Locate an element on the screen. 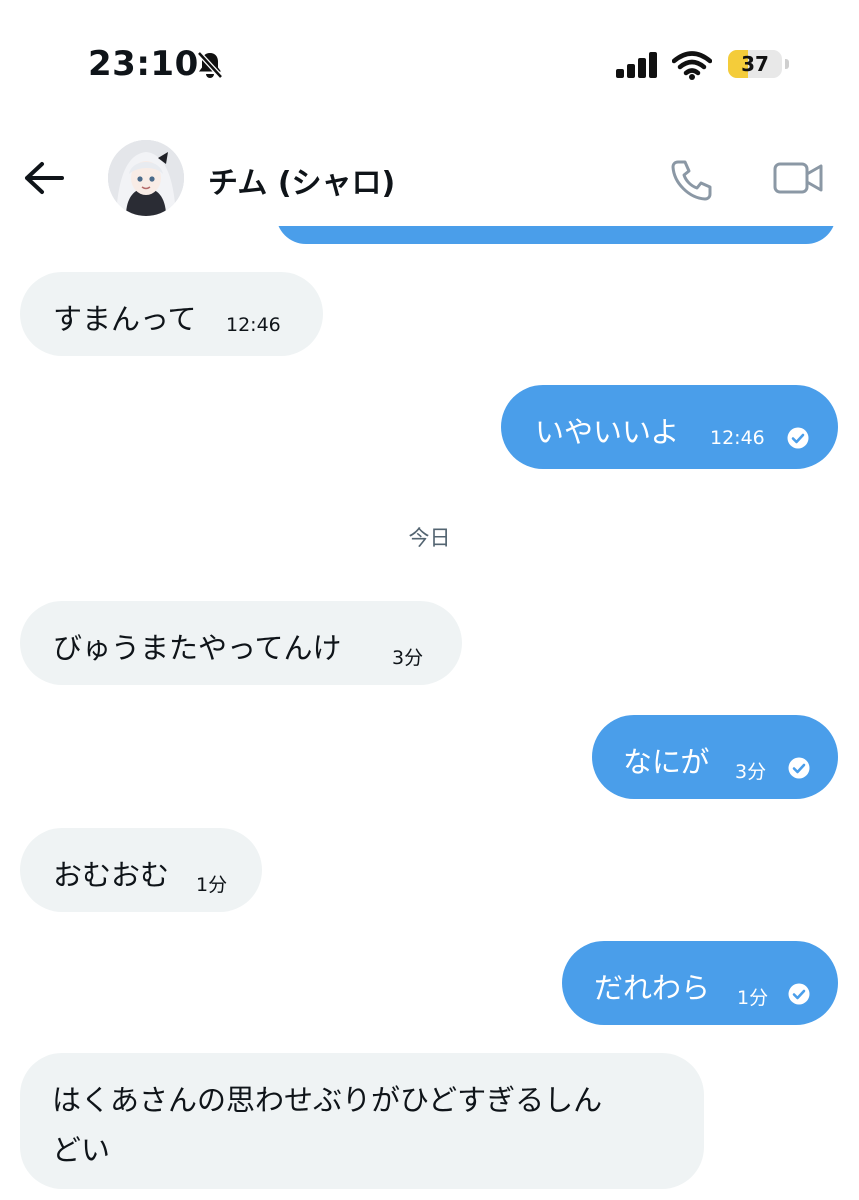  message-sent: いやいいよ 12:46 is located at coordinates (669, 427).